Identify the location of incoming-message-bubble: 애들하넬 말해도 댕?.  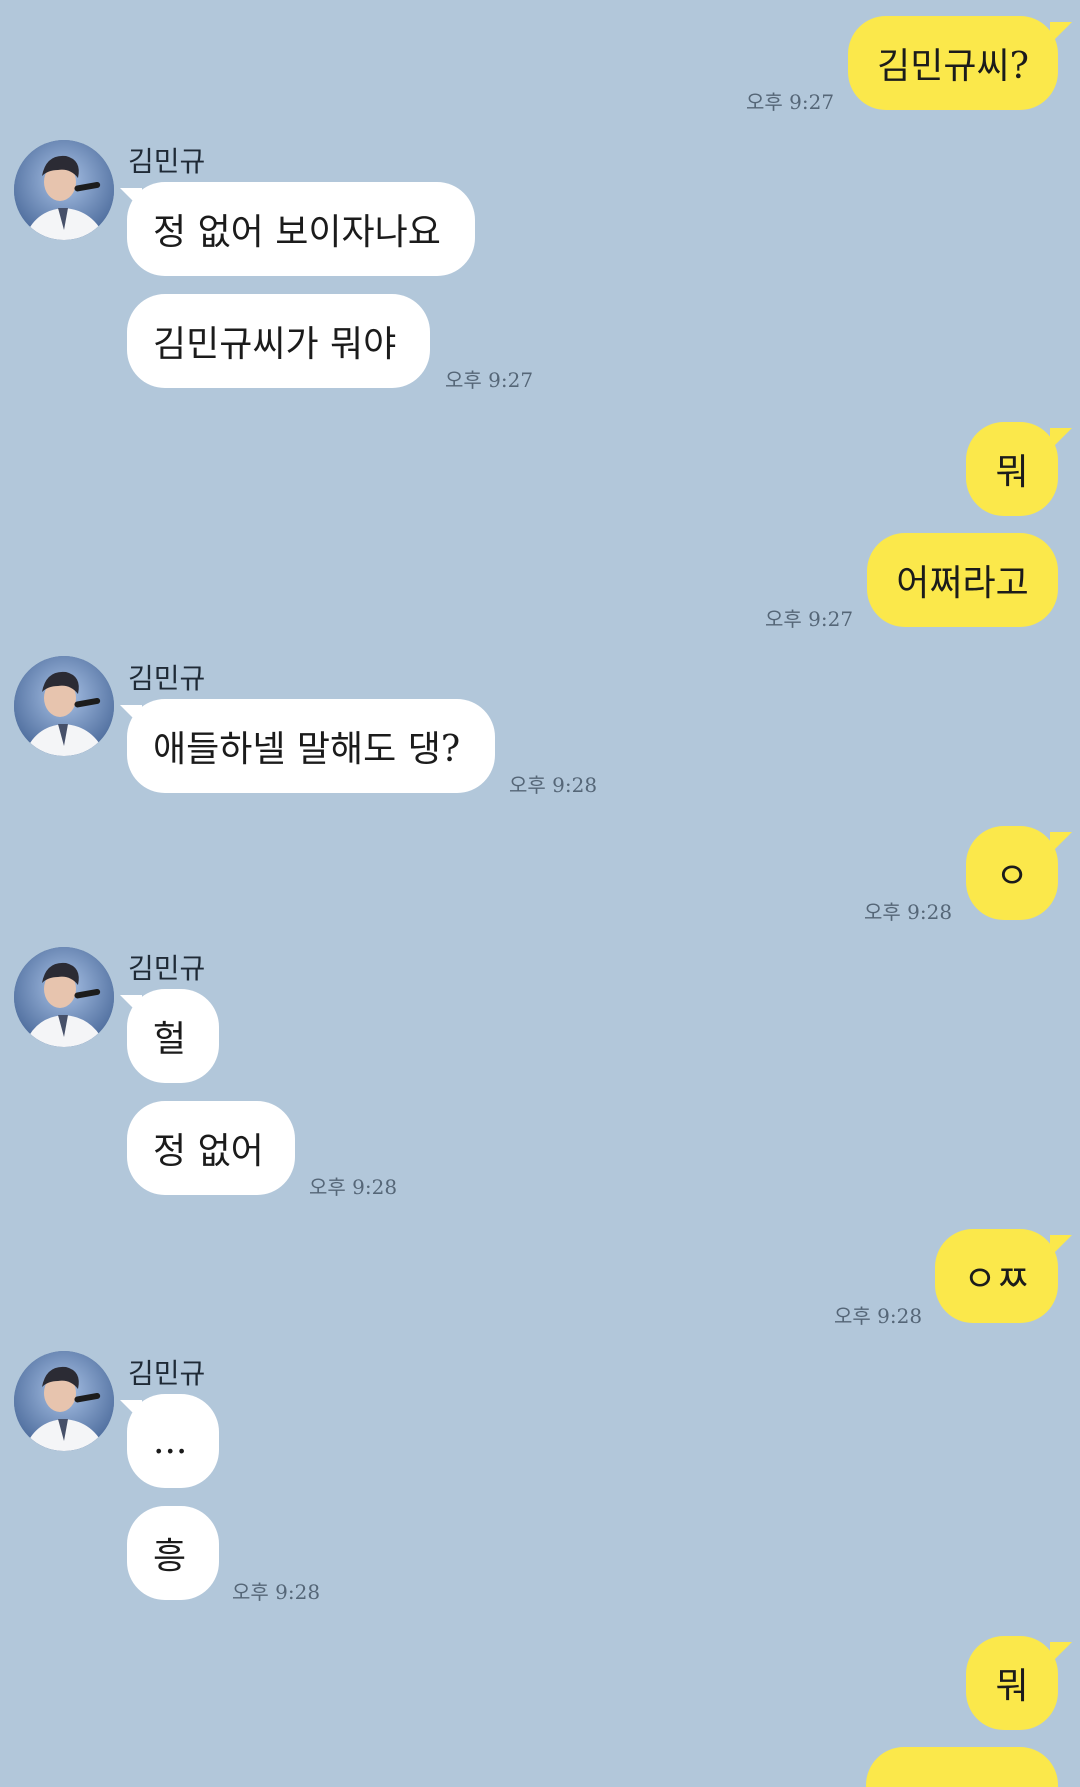
(311, 746).